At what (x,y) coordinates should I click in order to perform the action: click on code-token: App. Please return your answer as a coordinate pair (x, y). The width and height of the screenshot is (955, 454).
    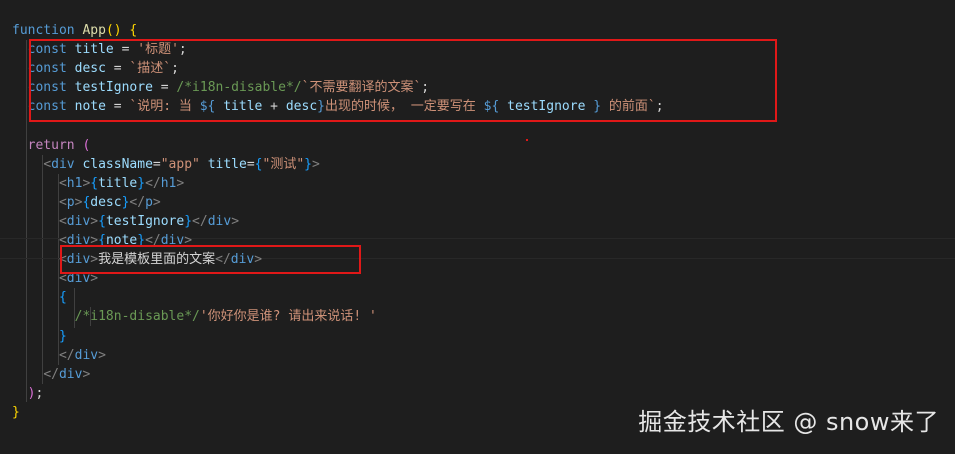
    Looking at the image, I should click on (94, 30).